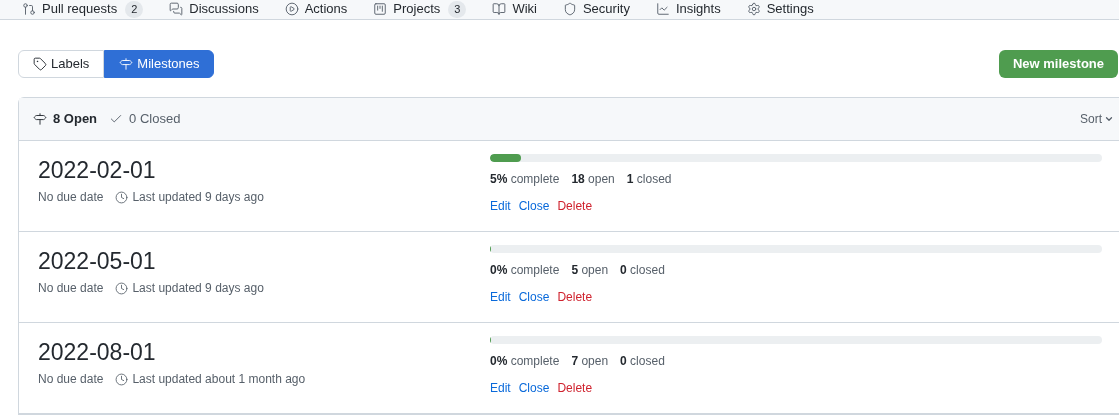 The height and width of the screenshot is (420, 1119). Describe the element at coordinates (61, 64) in the screenshot. I see `subnav-tab: Labels` at that location.